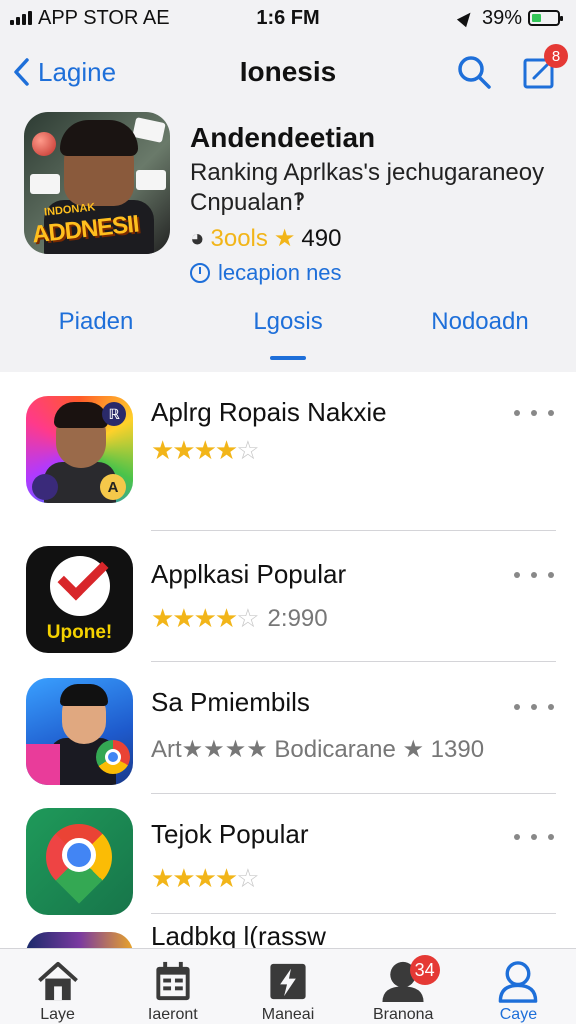 The width and height of the screenshot is (576, 1024). I want to click on tab-bar-label: Iaeront, so click(172, 1014).